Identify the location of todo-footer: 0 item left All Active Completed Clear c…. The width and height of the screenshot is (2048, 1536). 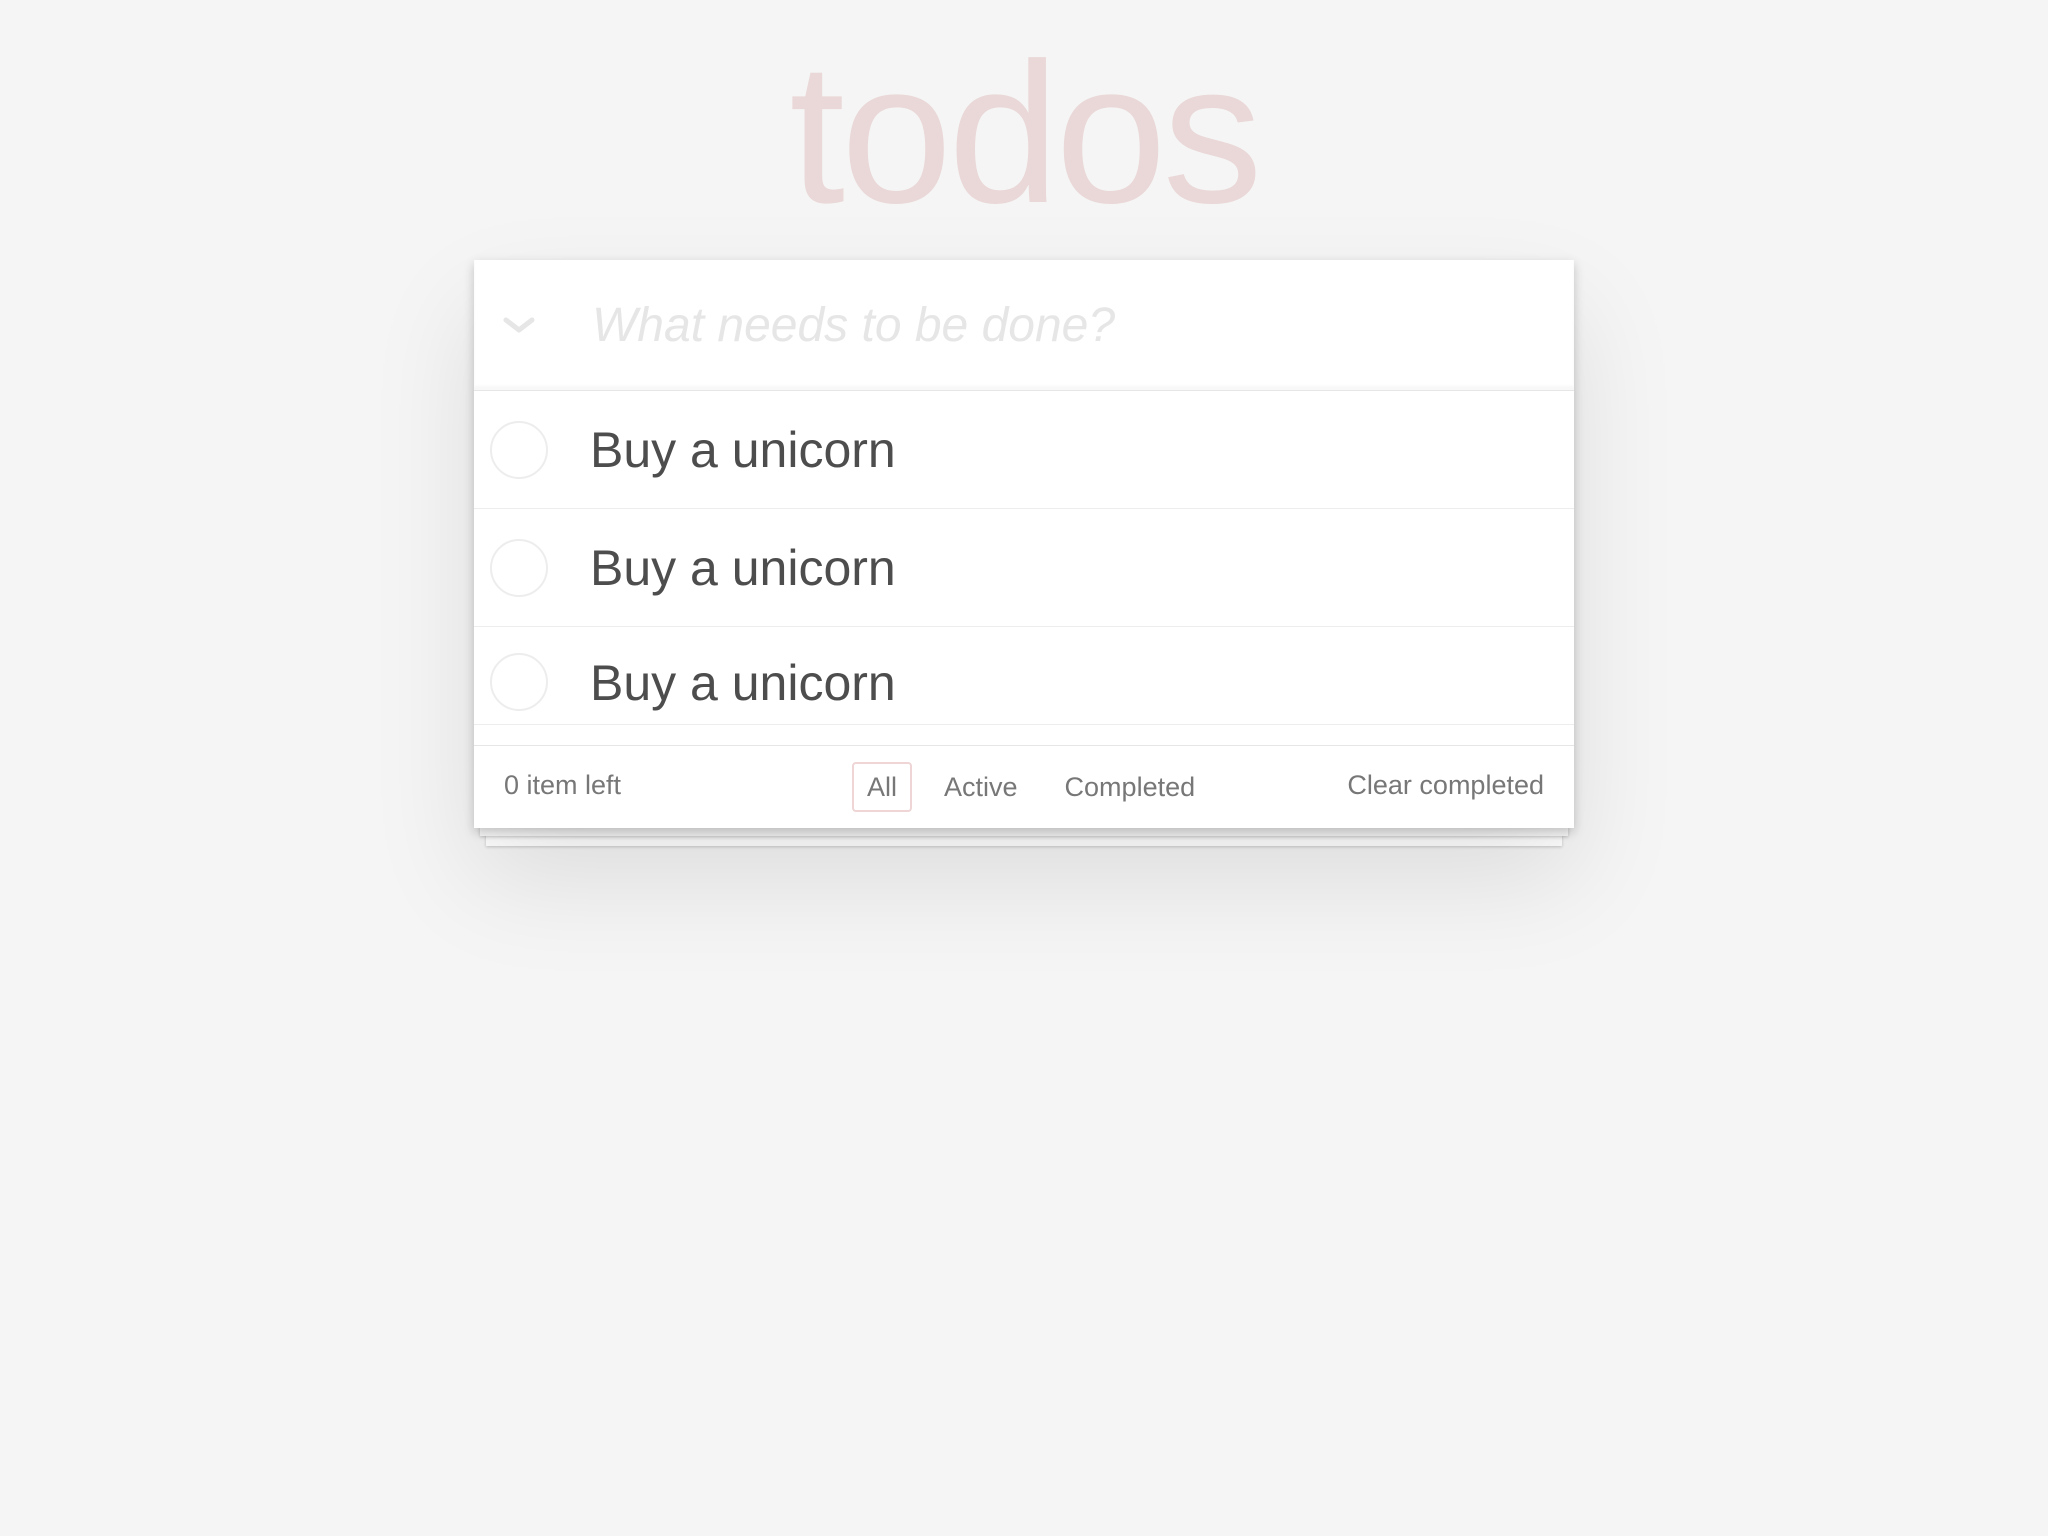
(1024, 786).